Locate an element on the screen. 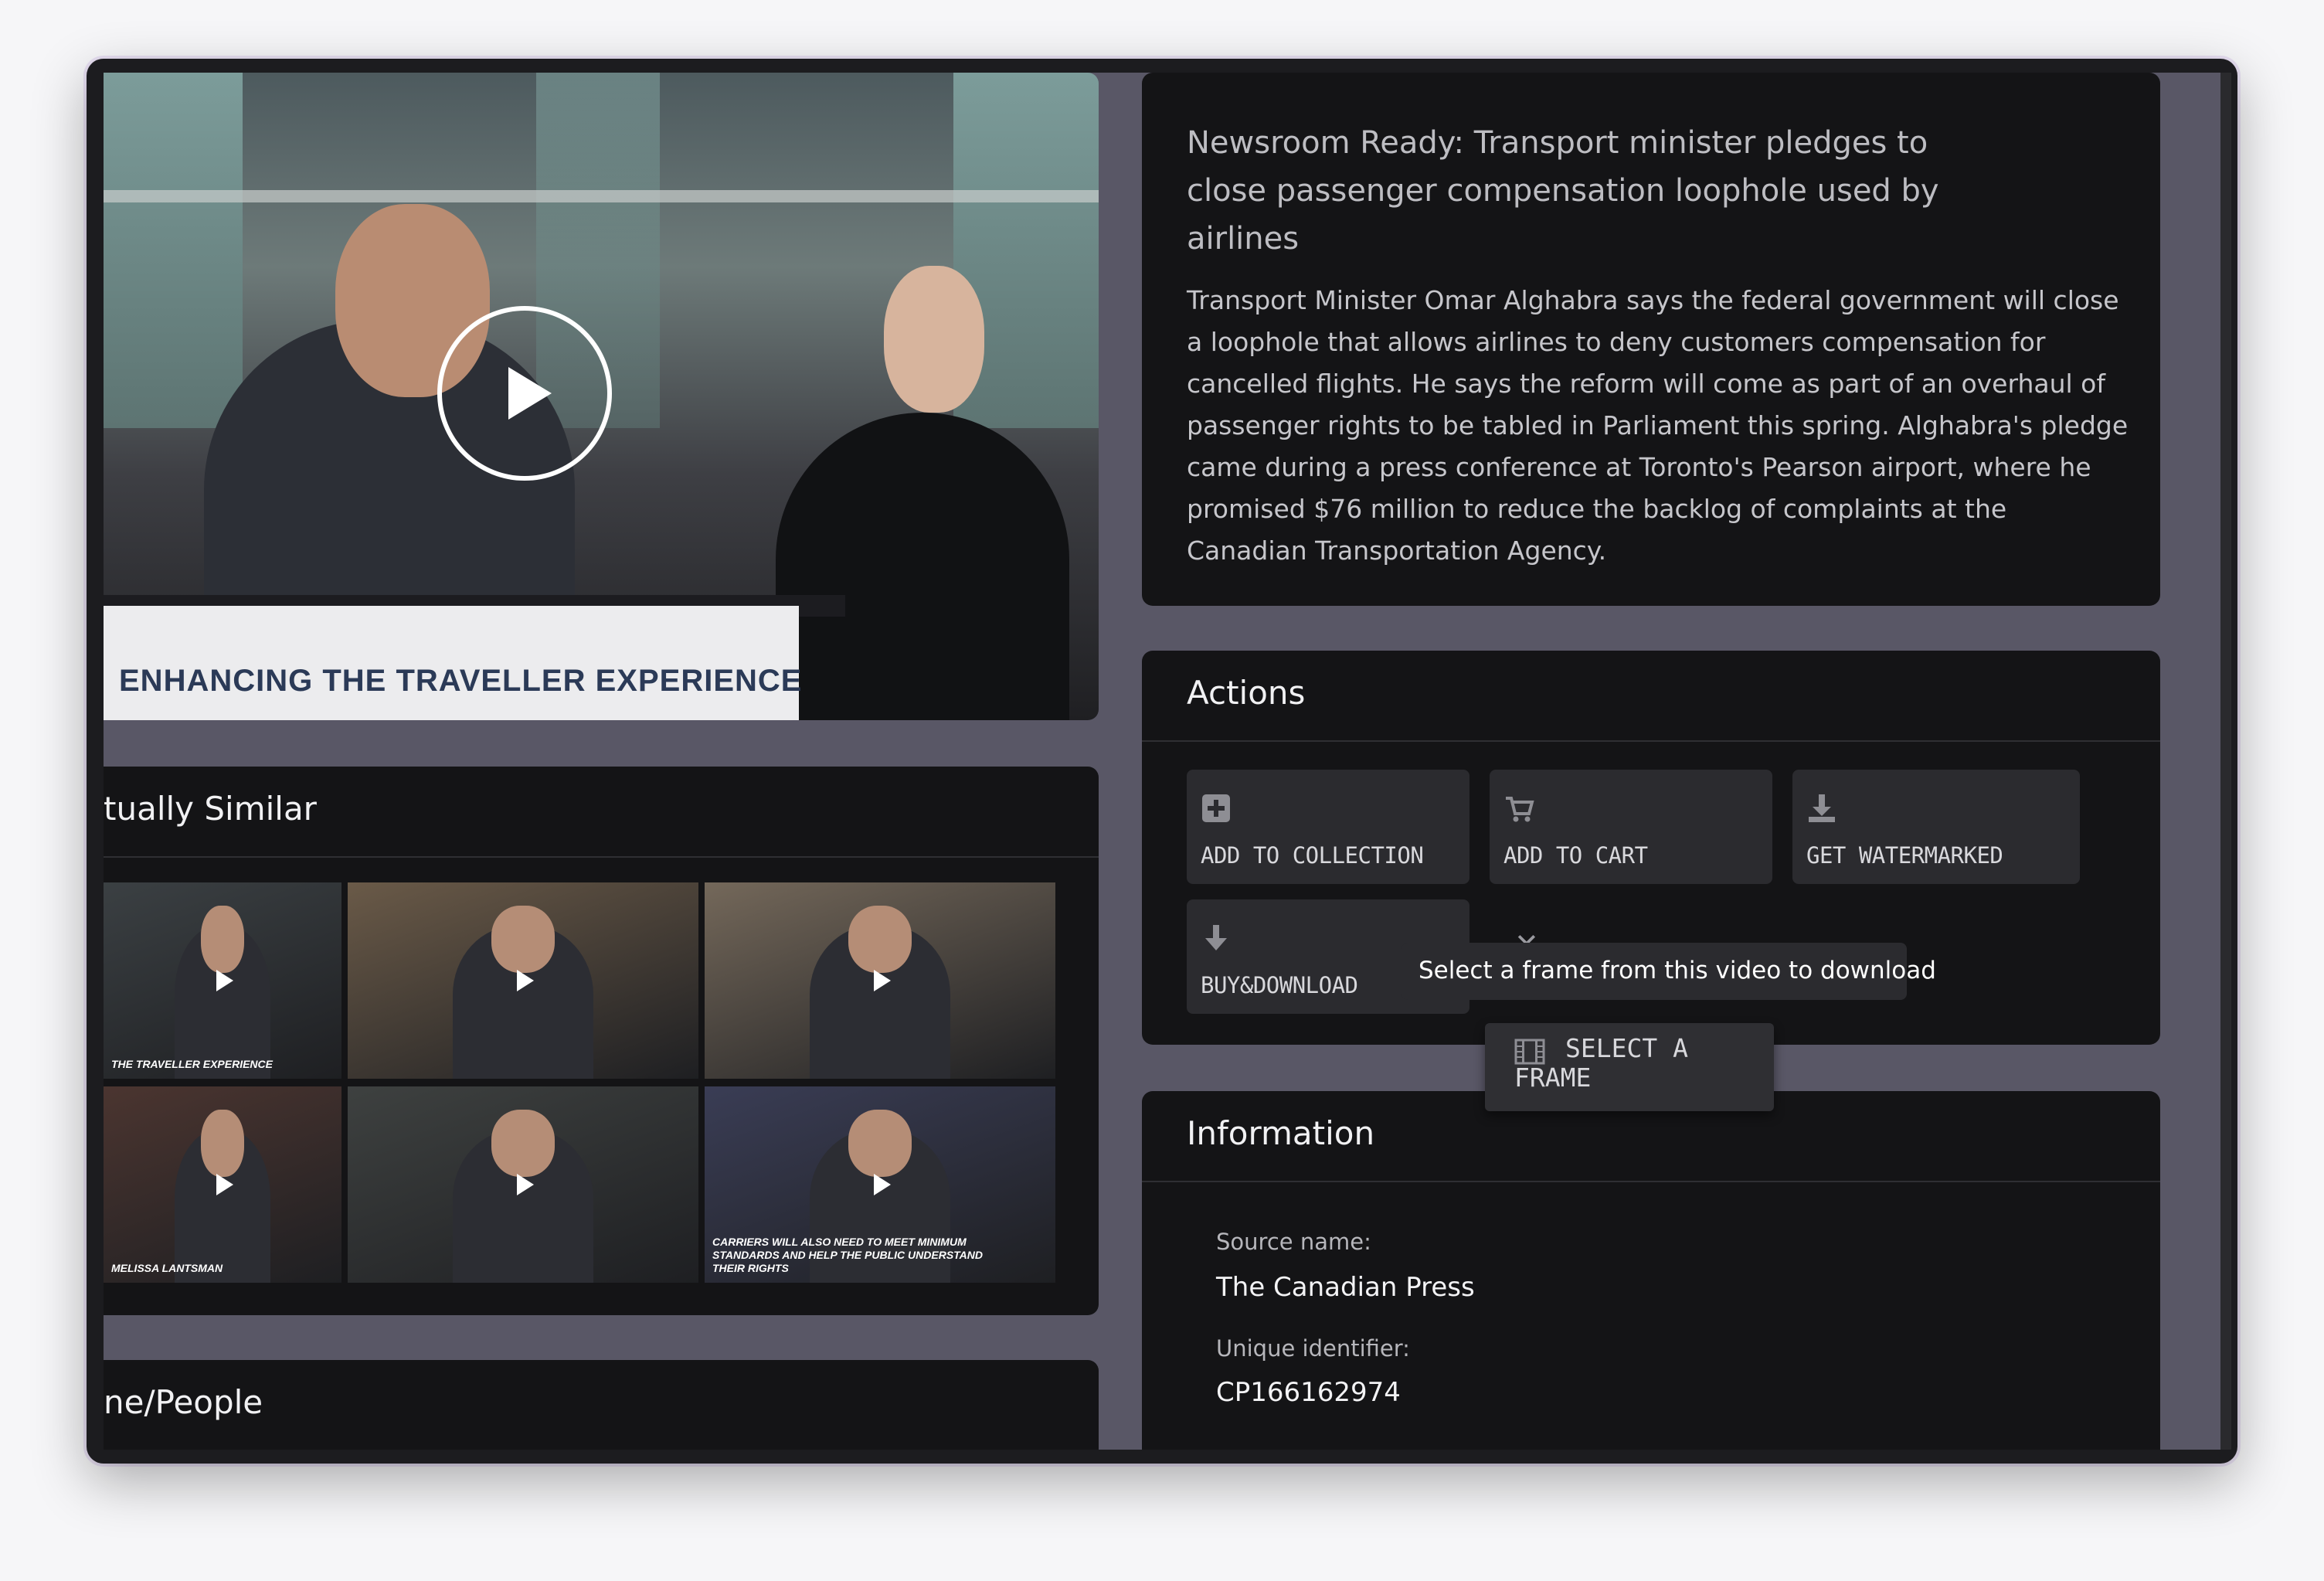  actions-header: Actions is located at coordinates (1651, 696).